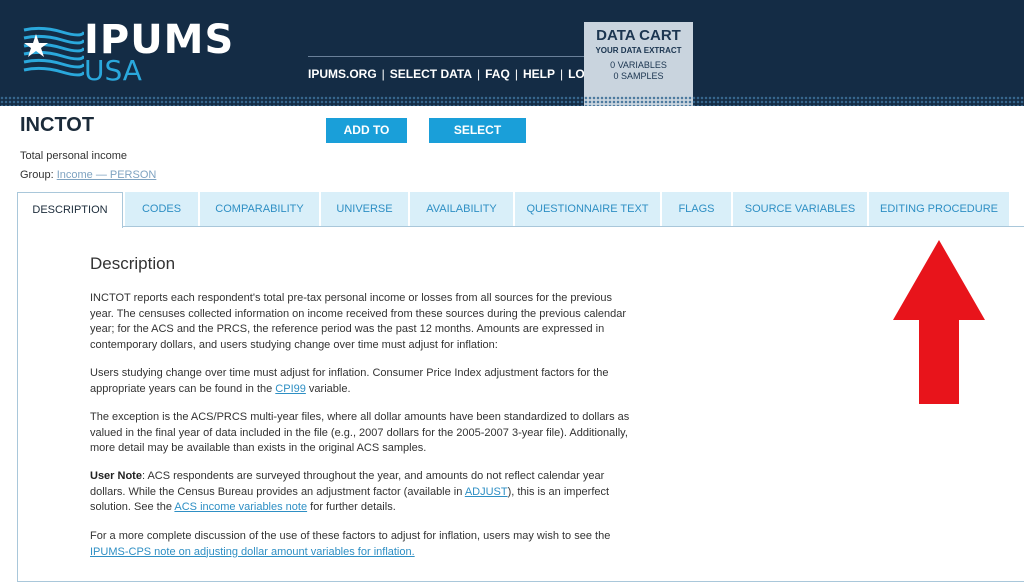  Describe the element at coordinates (258, 209) in the screenshot. I see `tab-comparability: COMPARABILITY` at that location.